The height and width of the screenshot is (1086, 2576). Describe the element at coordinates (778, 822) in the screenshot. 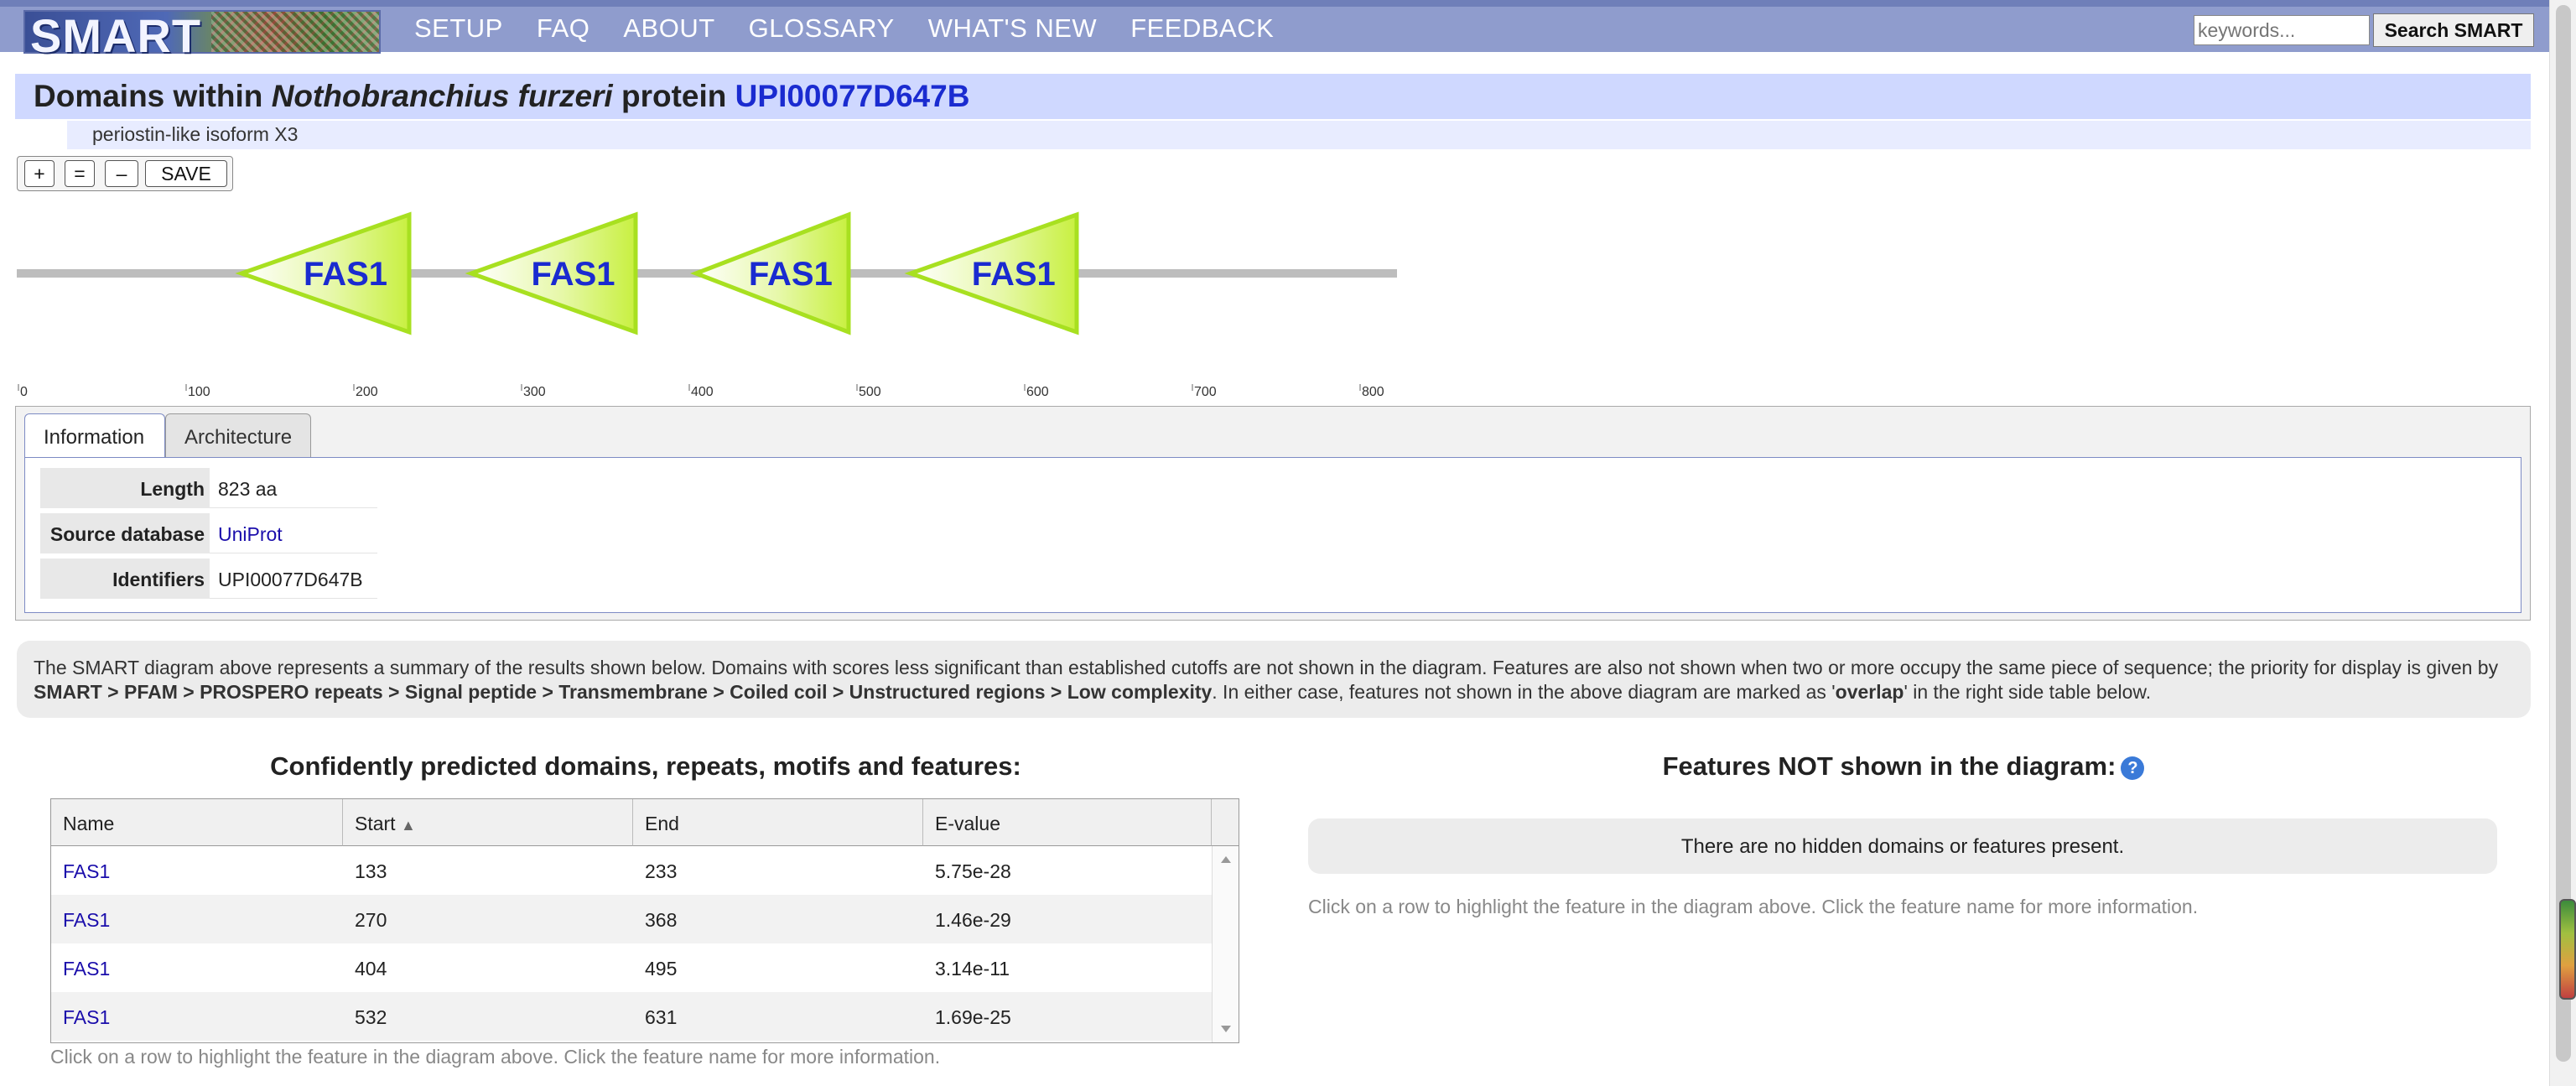

I see `column-header-end: End` at that location.